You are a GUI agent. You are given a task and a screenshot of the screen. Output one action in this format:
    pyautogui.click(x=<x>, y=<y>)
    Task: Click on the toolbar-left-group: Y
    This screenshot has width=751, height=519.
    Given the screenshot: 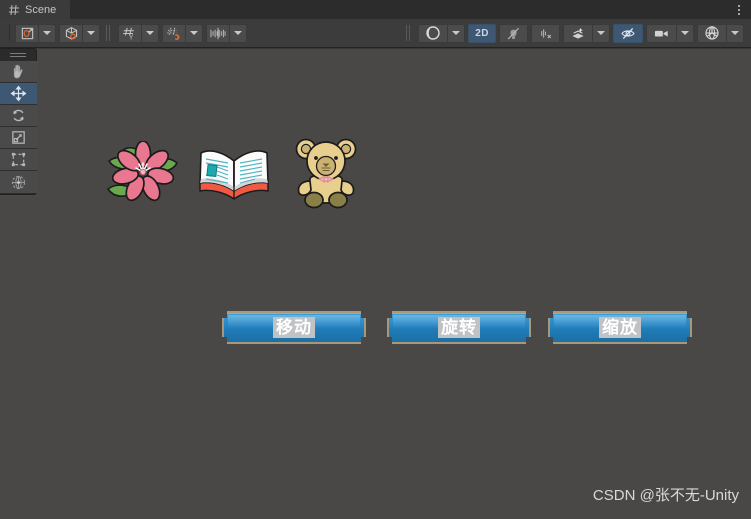 What is the action you would take?
    pyautogui.click(x=125, y=33)
    